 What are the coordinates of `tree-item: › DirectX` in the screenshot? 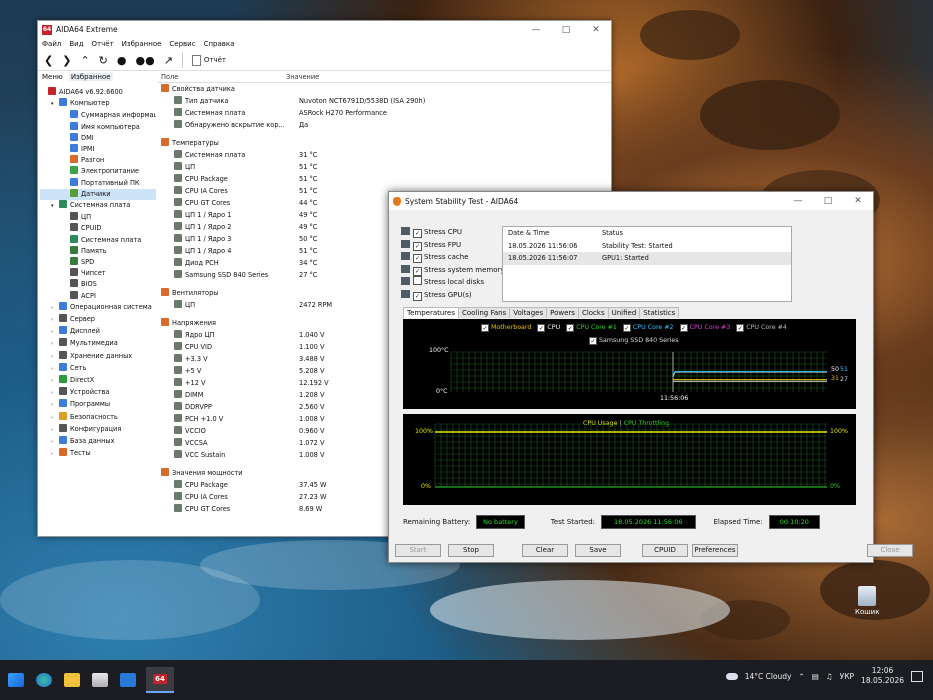 It's located at (98, 381).